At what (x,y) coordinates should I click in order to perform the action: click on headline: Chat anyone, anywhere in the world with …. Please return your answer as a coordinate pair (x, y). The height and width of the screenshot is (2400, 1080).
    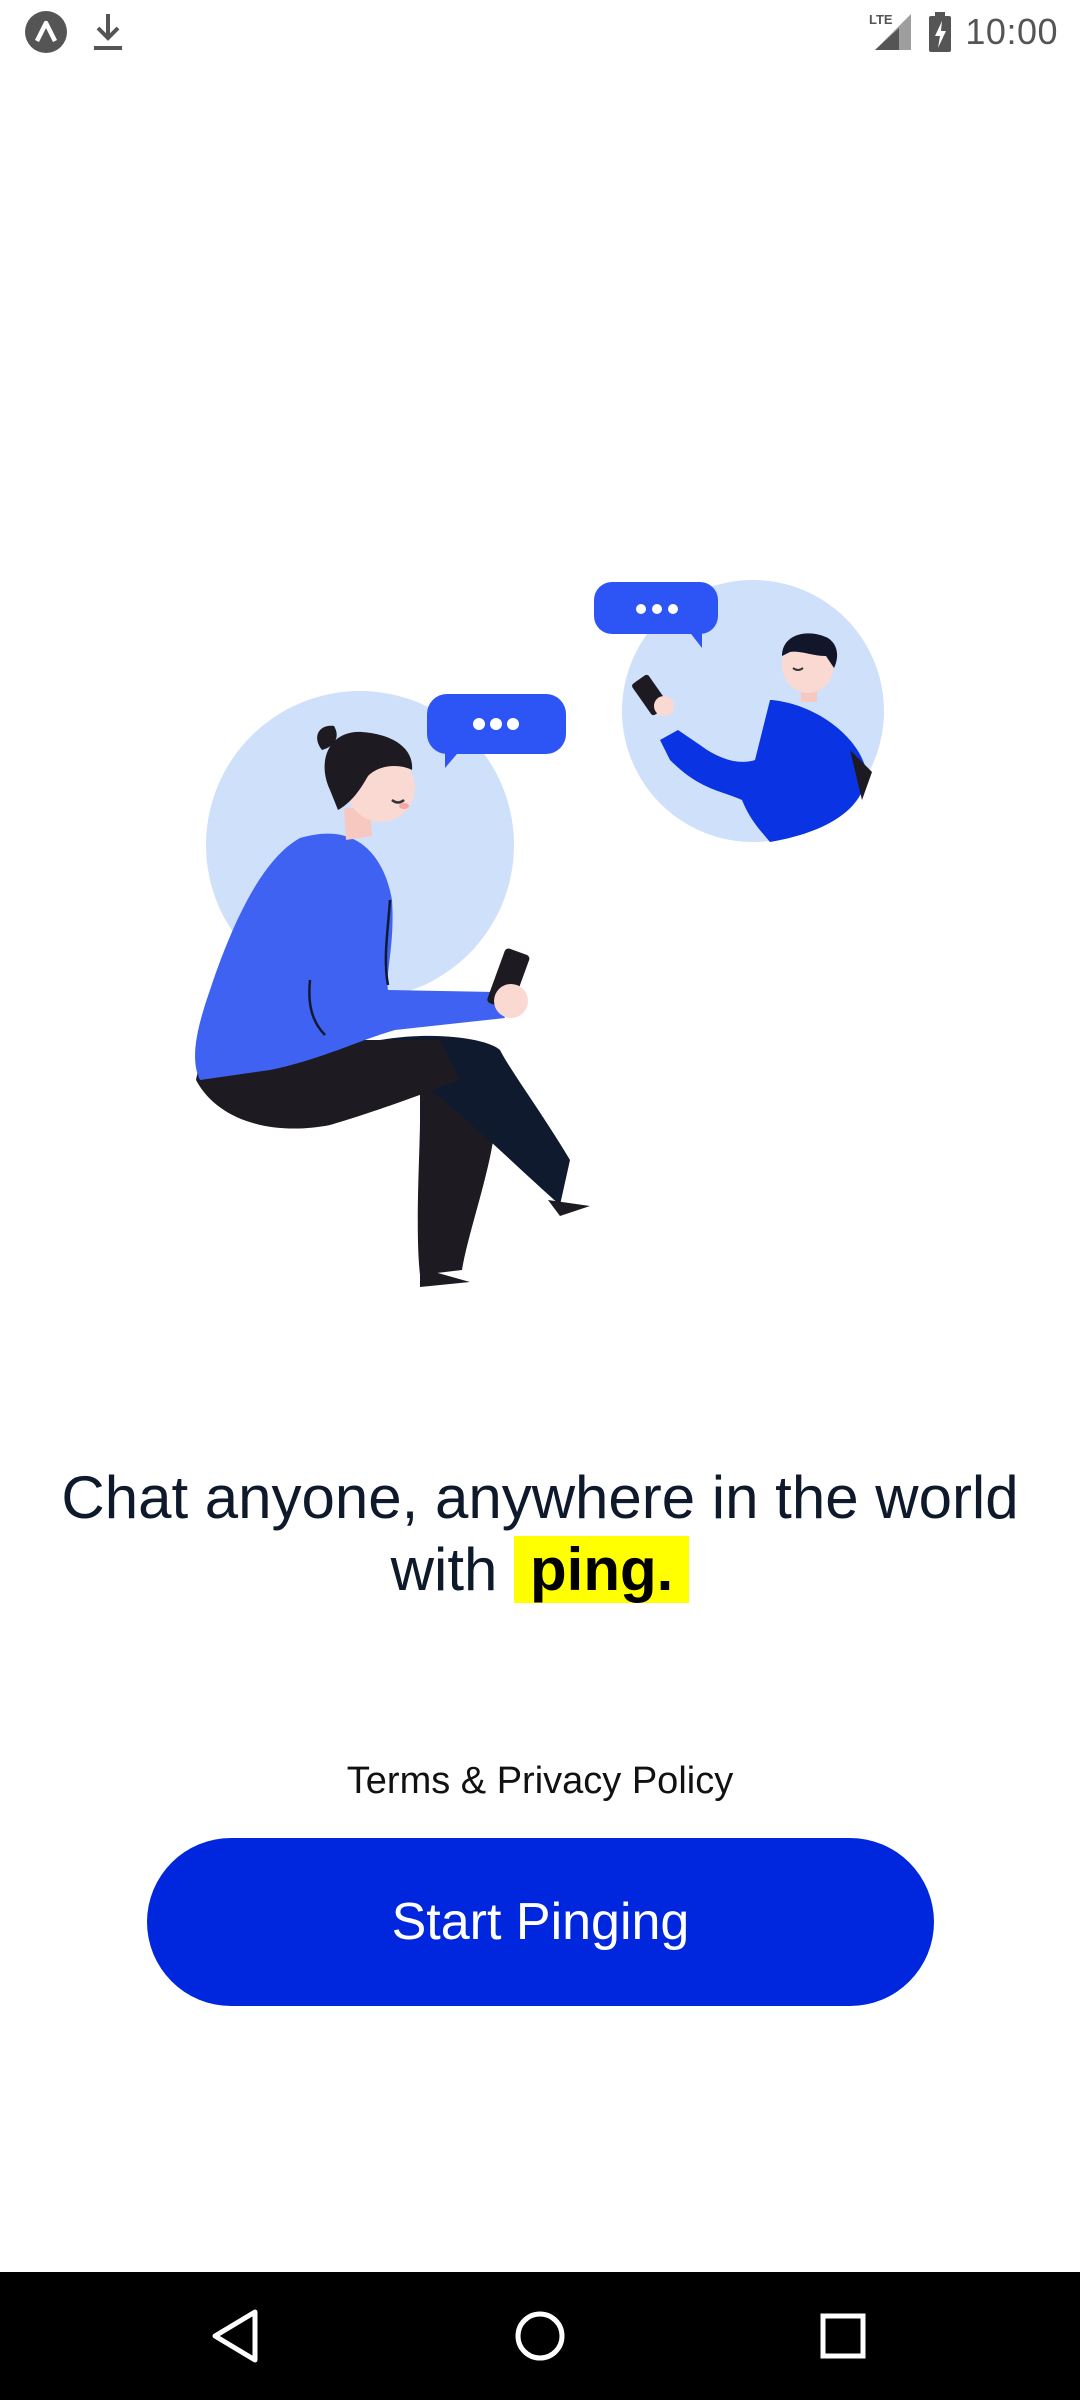
    Looking at the image, I should click on (540, 1534).